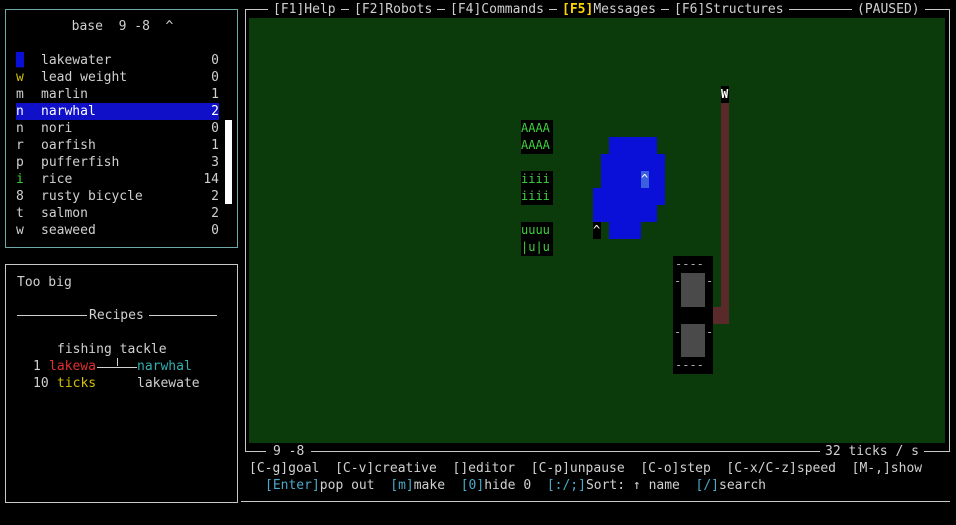 Image resolution: width=956 pixels, height=525 pixels. Describe the element at coordinates (68, 230) in the screenshot. I see `inventory-item-name: seaweed` at that location.